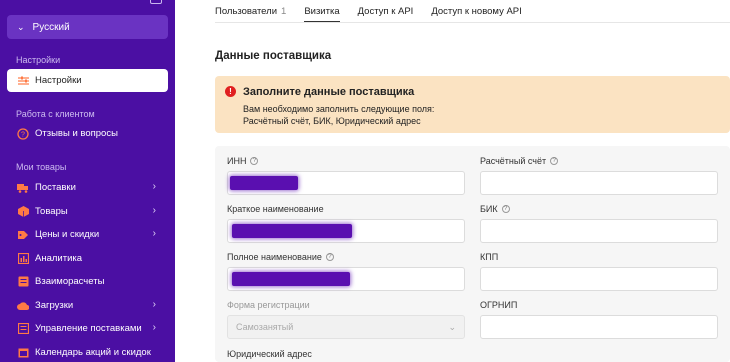 Image resolution: width=730 pixels, height=362 pixels. What do you see at coordinates (472, 22) in the screenshot?
I see `tabs-divider` at bounding box center [472, 22].